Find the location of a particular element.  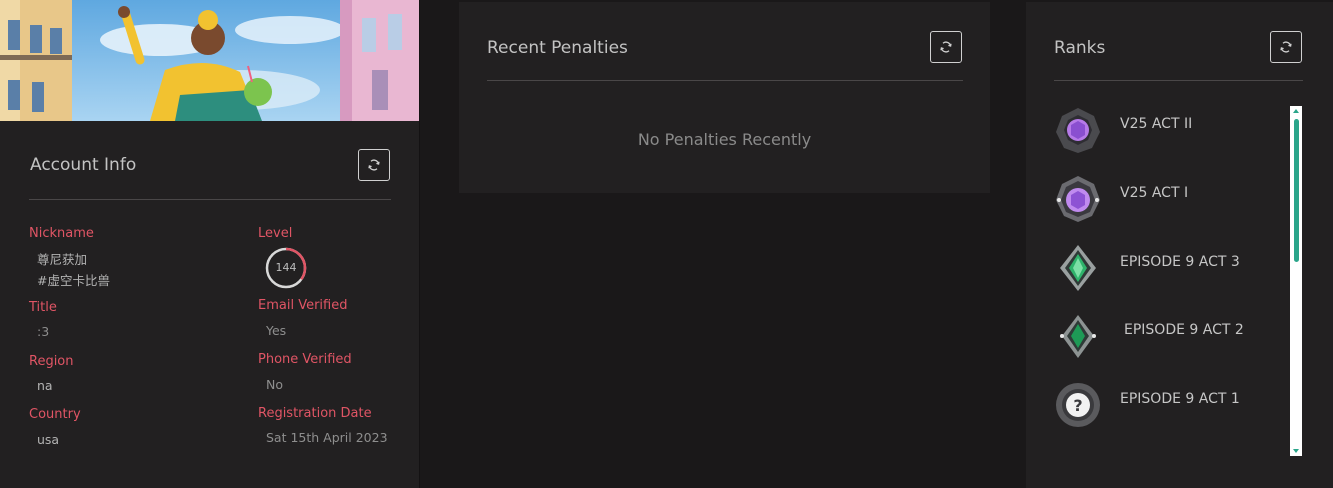

penalties-divider is located at coordinates (725, 80).